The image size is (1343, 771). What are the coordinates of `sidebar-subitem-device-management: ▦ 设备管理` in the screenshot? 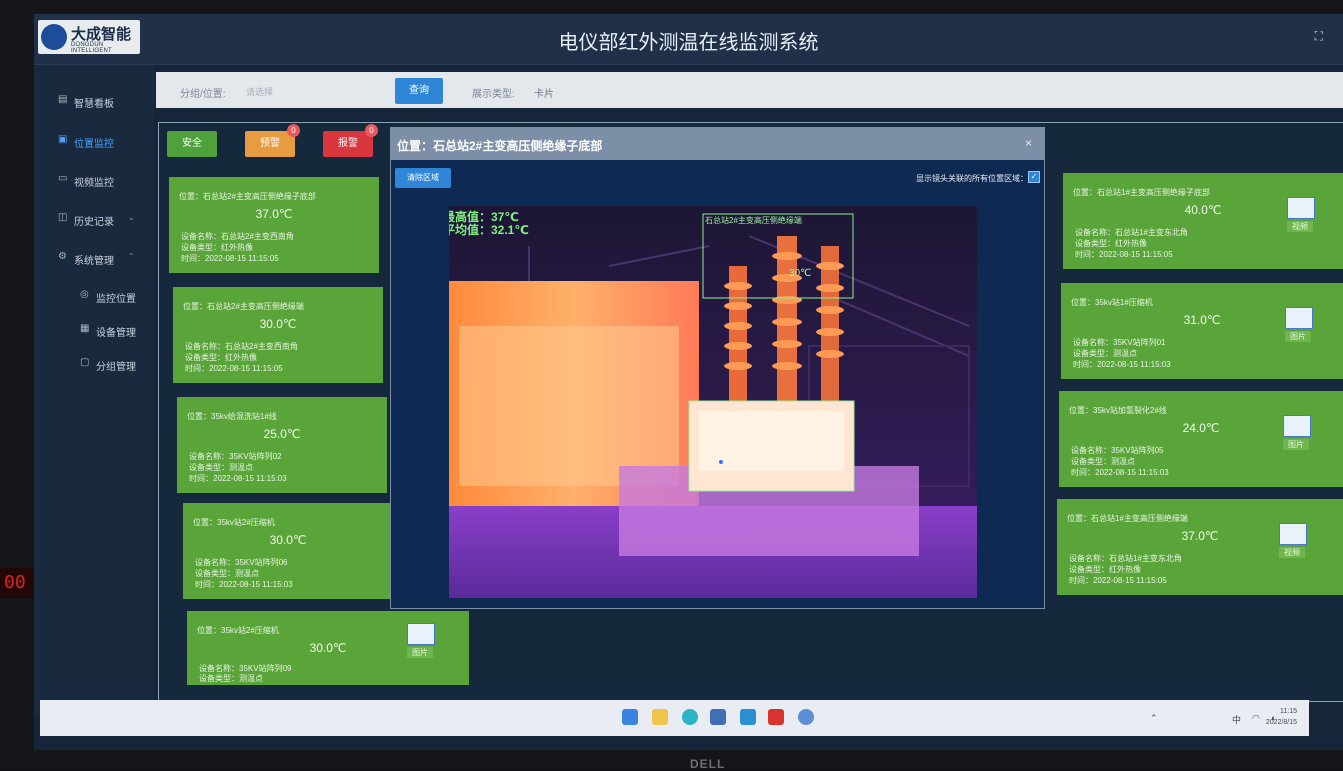 It's located at (94, 331).